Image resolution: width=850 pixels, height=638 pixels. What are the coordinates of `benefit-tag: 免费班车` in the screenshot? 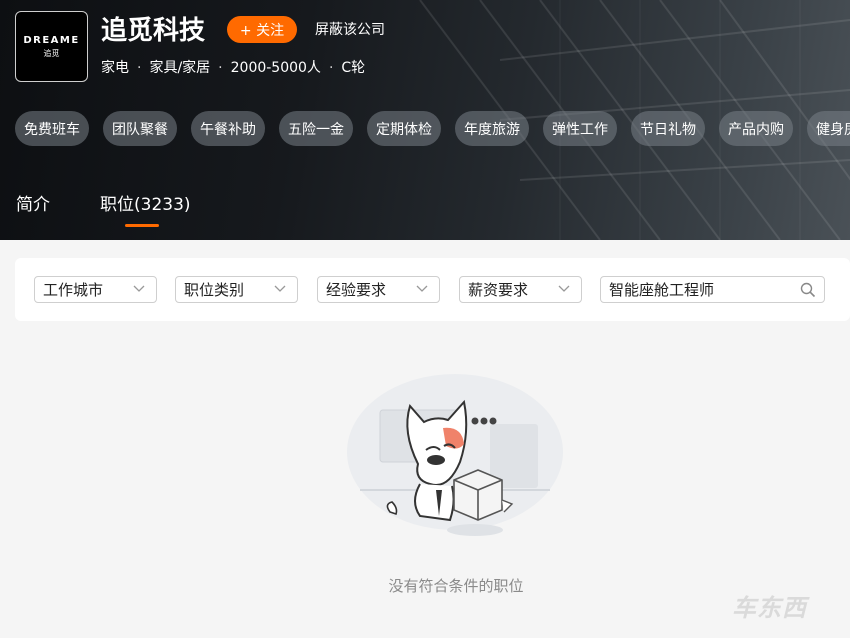 It's located at (52, 128).